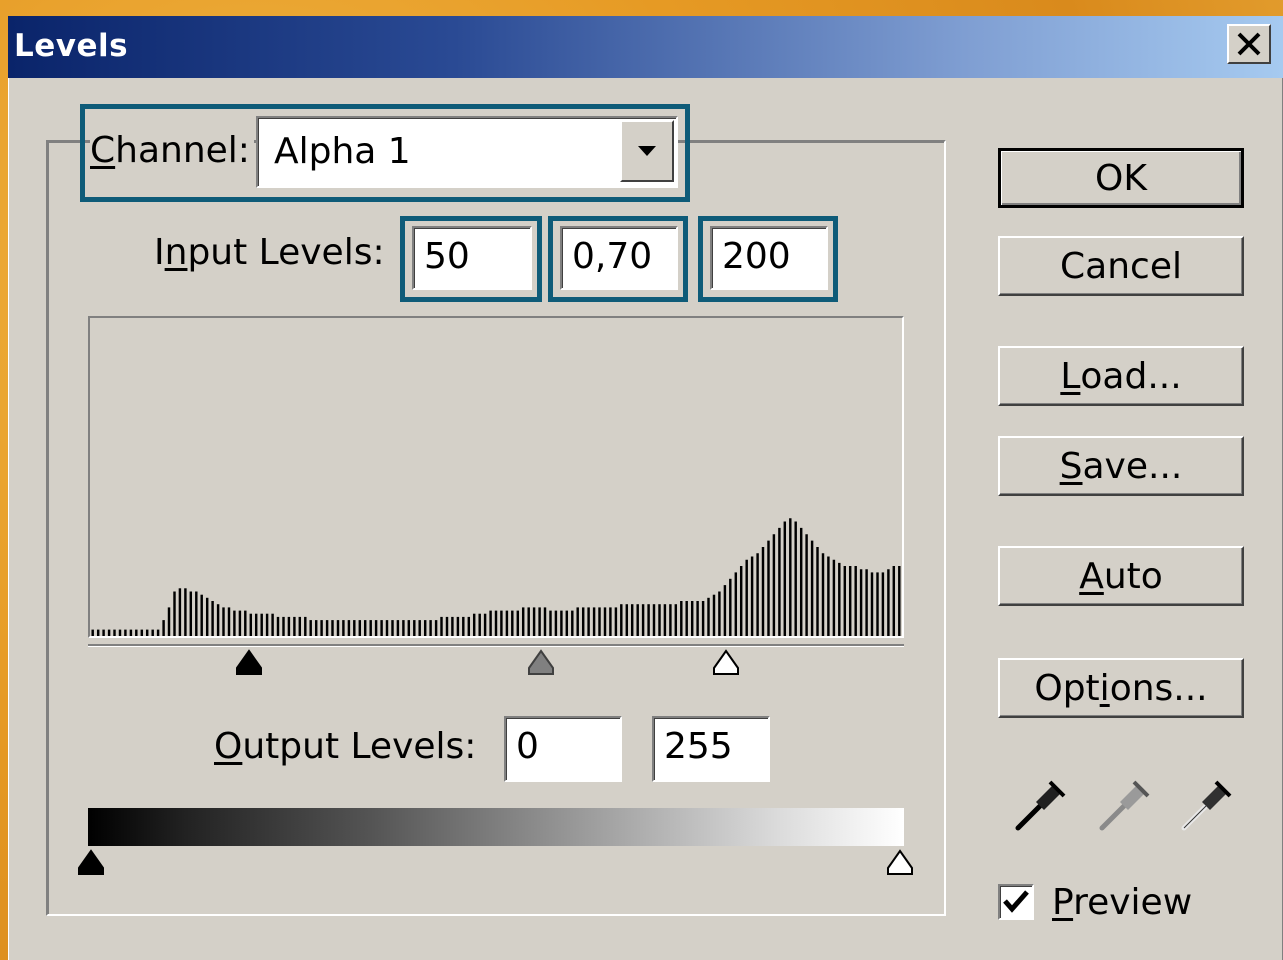  Describe the element at coordinates (1124, 806) in the screenshot. I see `gray-eyedropper-icon` at that location.